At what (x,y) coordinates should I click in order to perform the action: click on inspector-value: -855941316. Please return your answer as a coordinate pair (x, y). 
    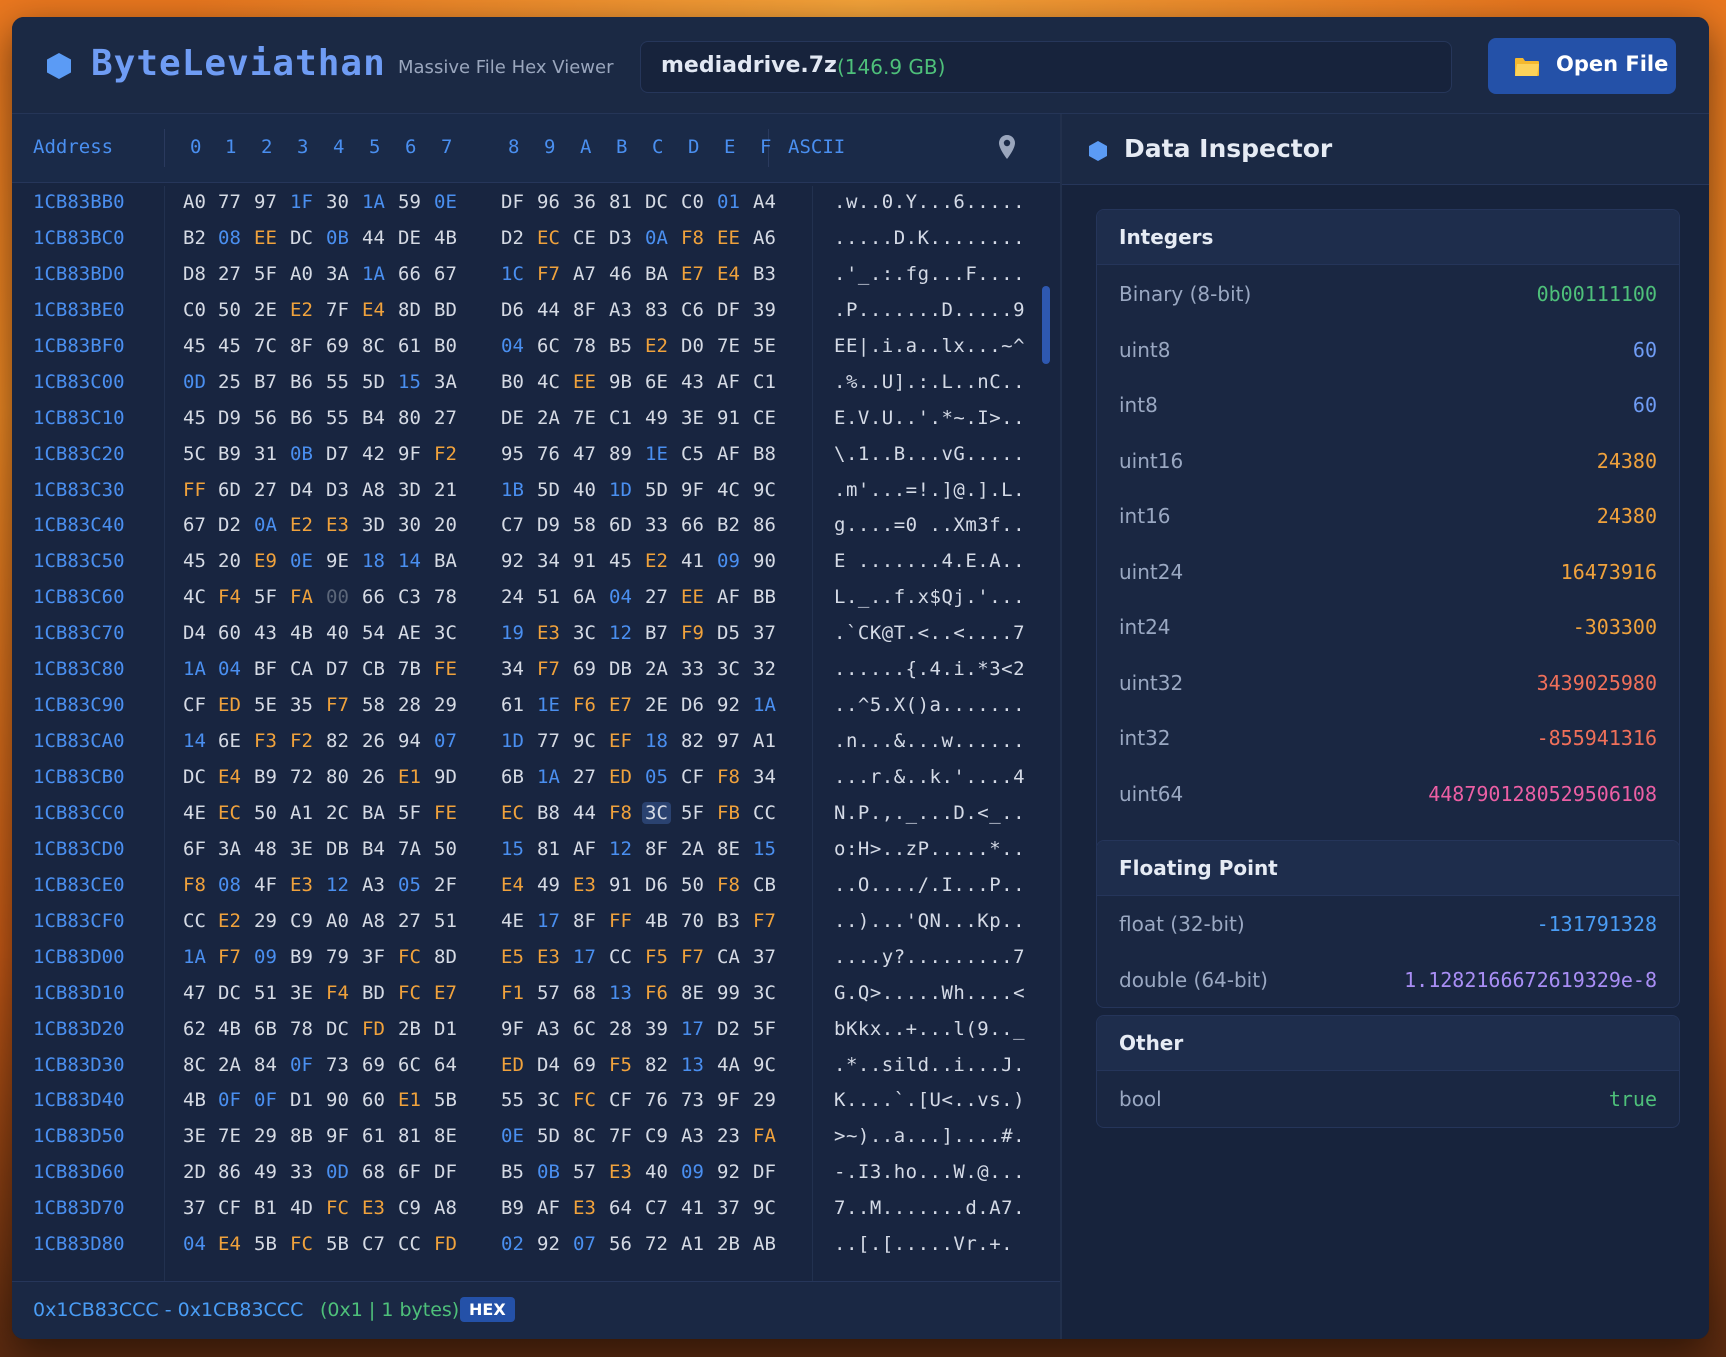
    Looking at the image, I should click on (1597, 738).